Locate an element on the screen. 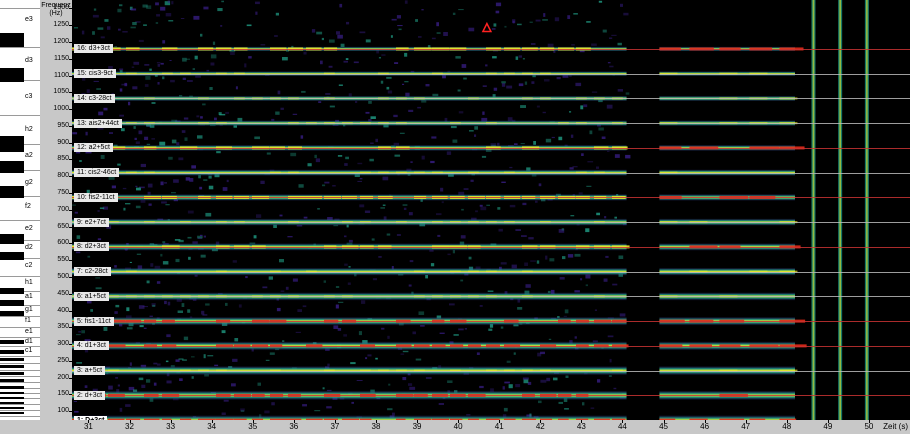 This screenshot has width=910, height=434. frequency-tick-label: 450 is located at coordinates (63, 293).